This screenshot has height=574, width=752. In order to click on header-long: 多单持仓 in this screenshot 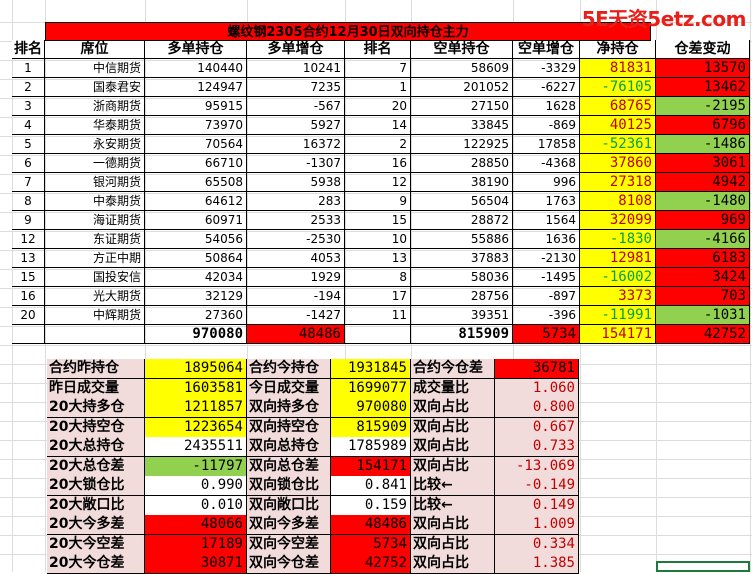, I will do `click(196, 49)`.